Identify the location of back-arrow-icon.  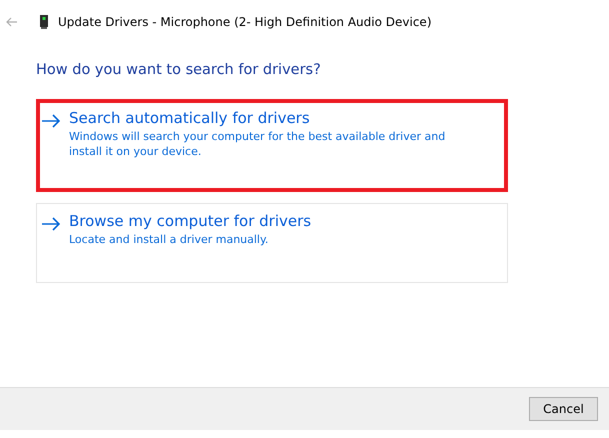
(12, 22).